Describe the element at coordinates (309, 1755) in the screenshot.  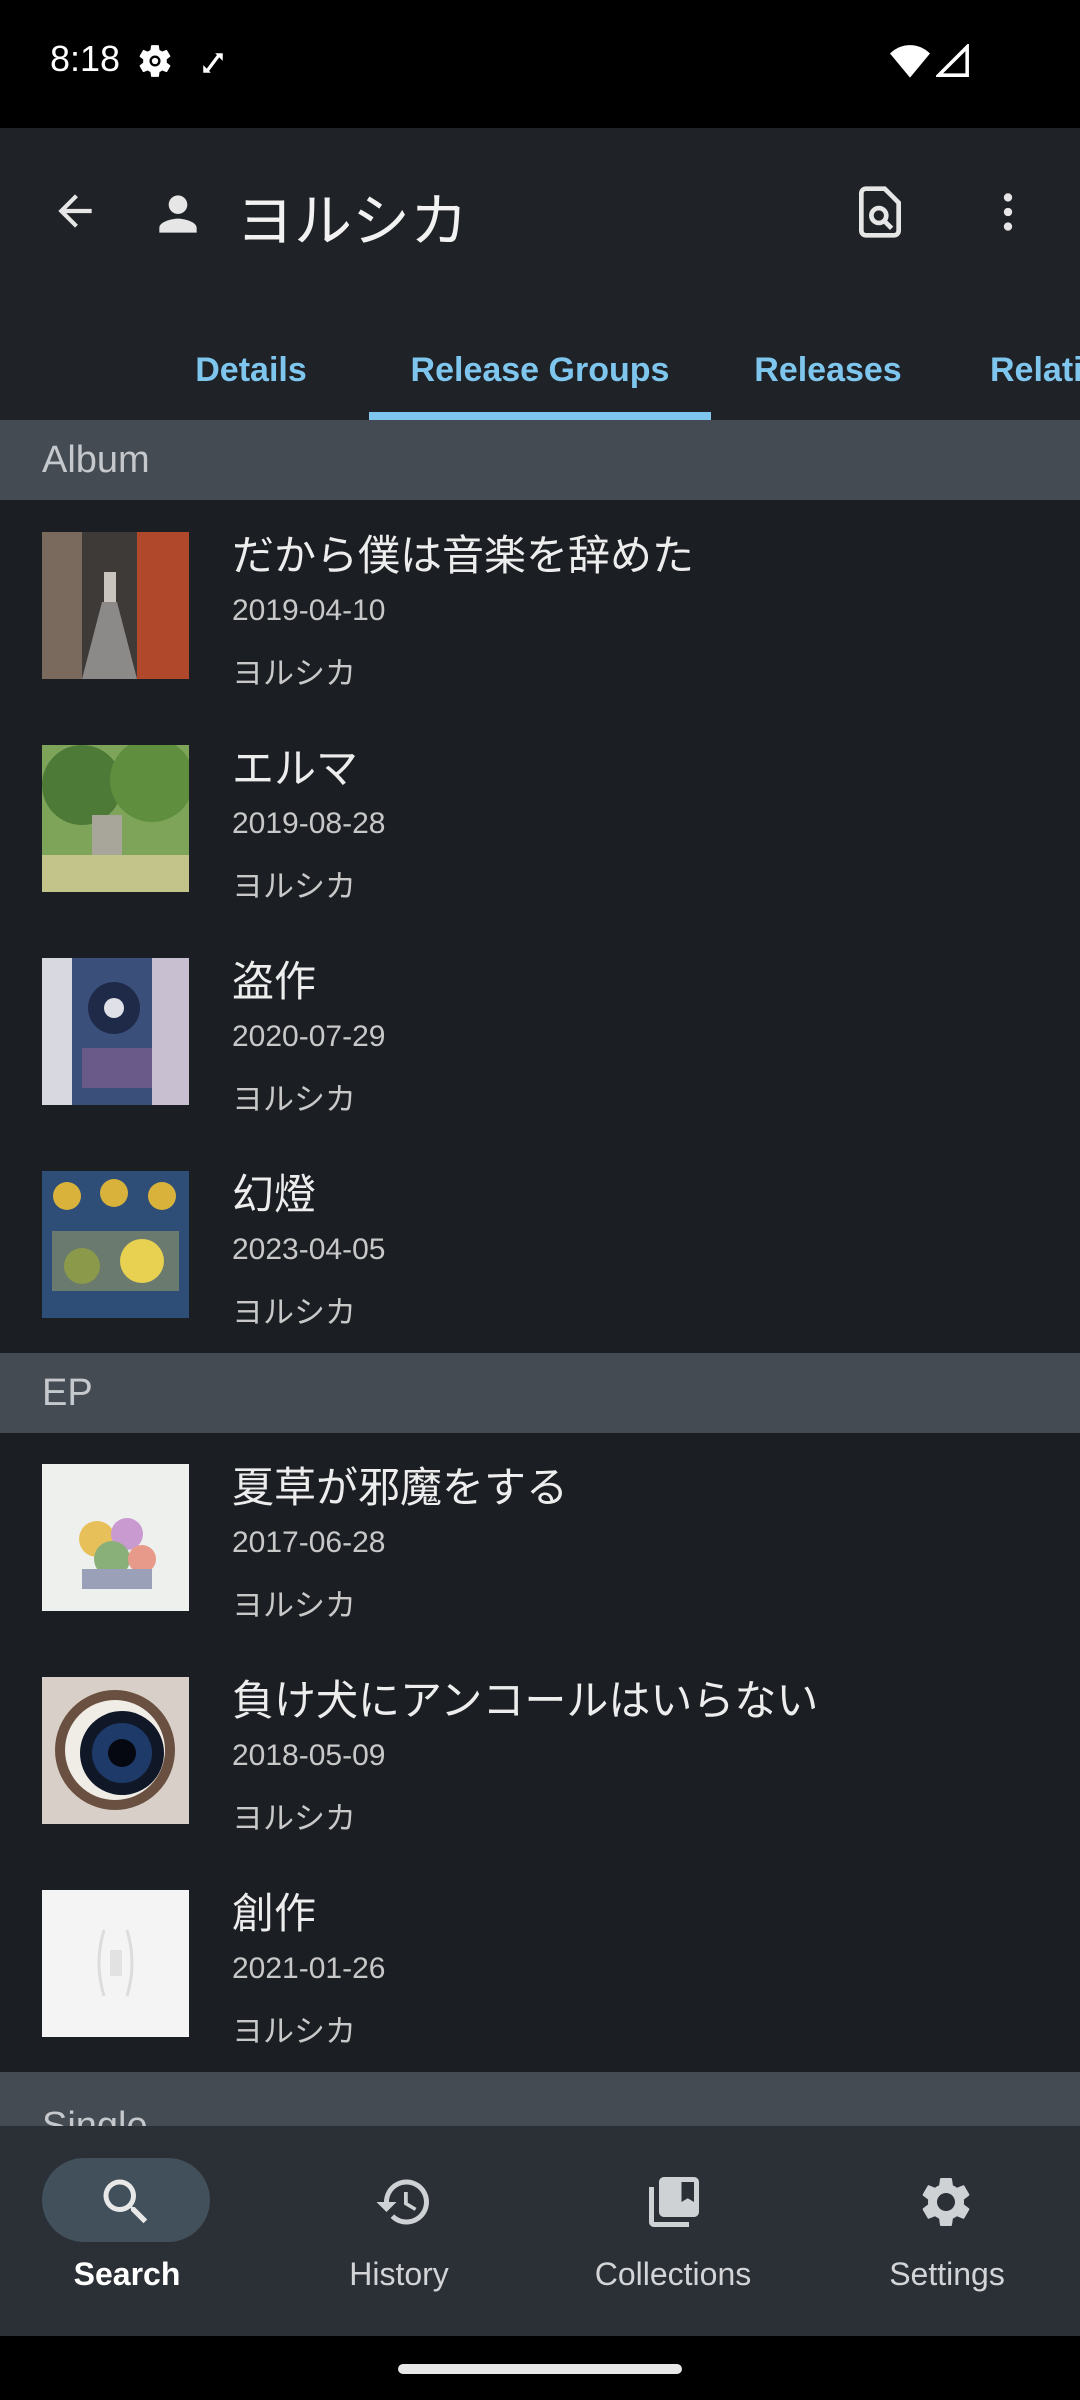
I see `item-date: 2018-05-09` at that location.